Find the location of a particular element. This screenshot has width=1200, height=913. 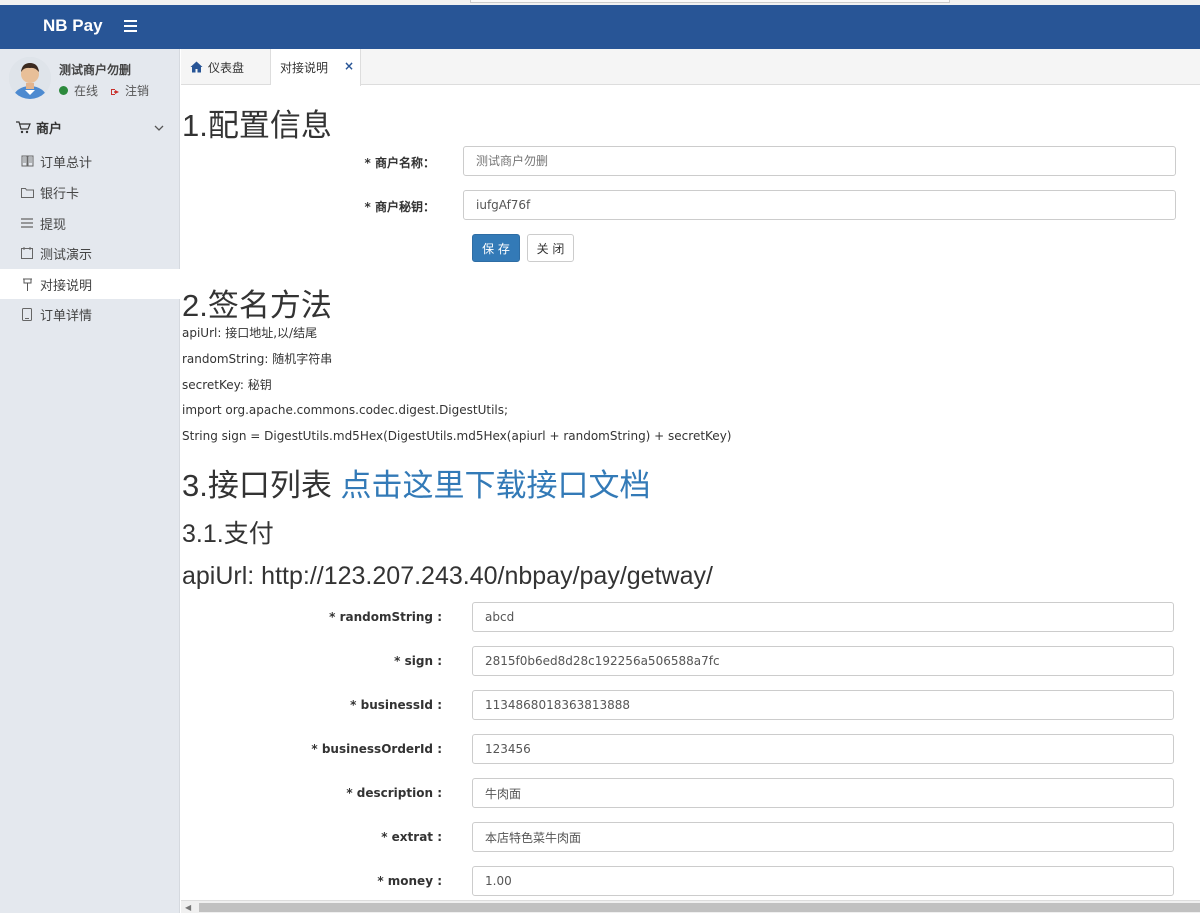

hamburger-menu-icon is located at coordinates (131, 26).